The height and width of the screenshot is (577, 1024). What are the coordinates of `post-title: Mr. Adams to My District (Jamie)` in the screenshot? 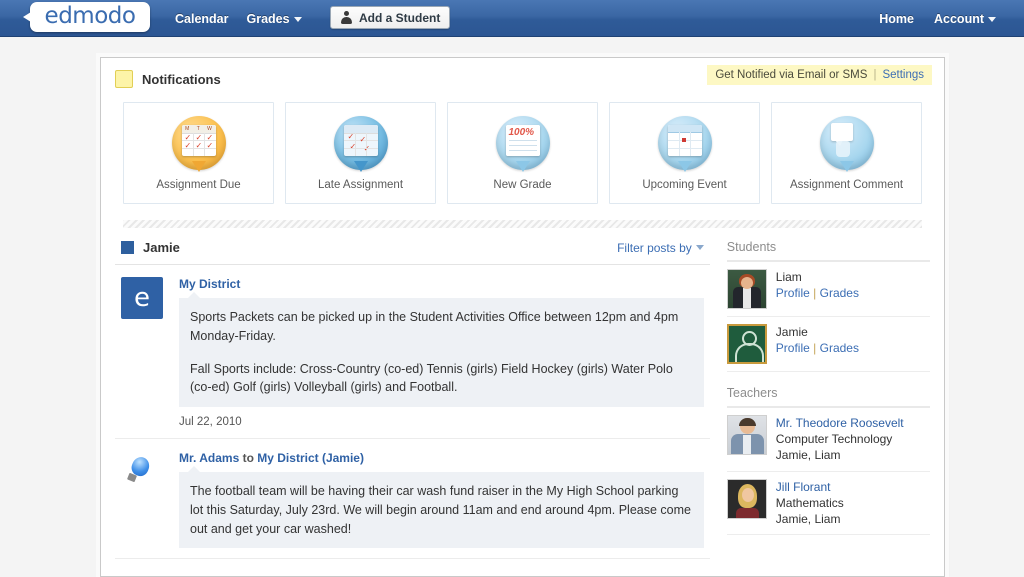 It's located at (441, 458).